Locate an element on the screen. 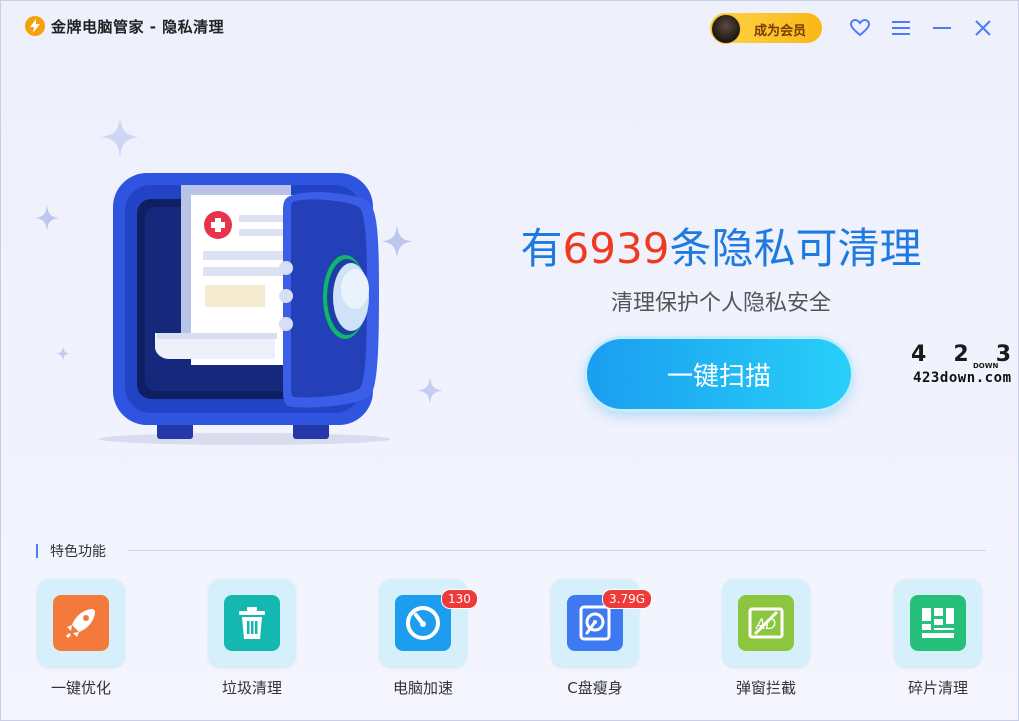  feature-junk-clean: 垃圾清理 is located at coordinates (239, 642).